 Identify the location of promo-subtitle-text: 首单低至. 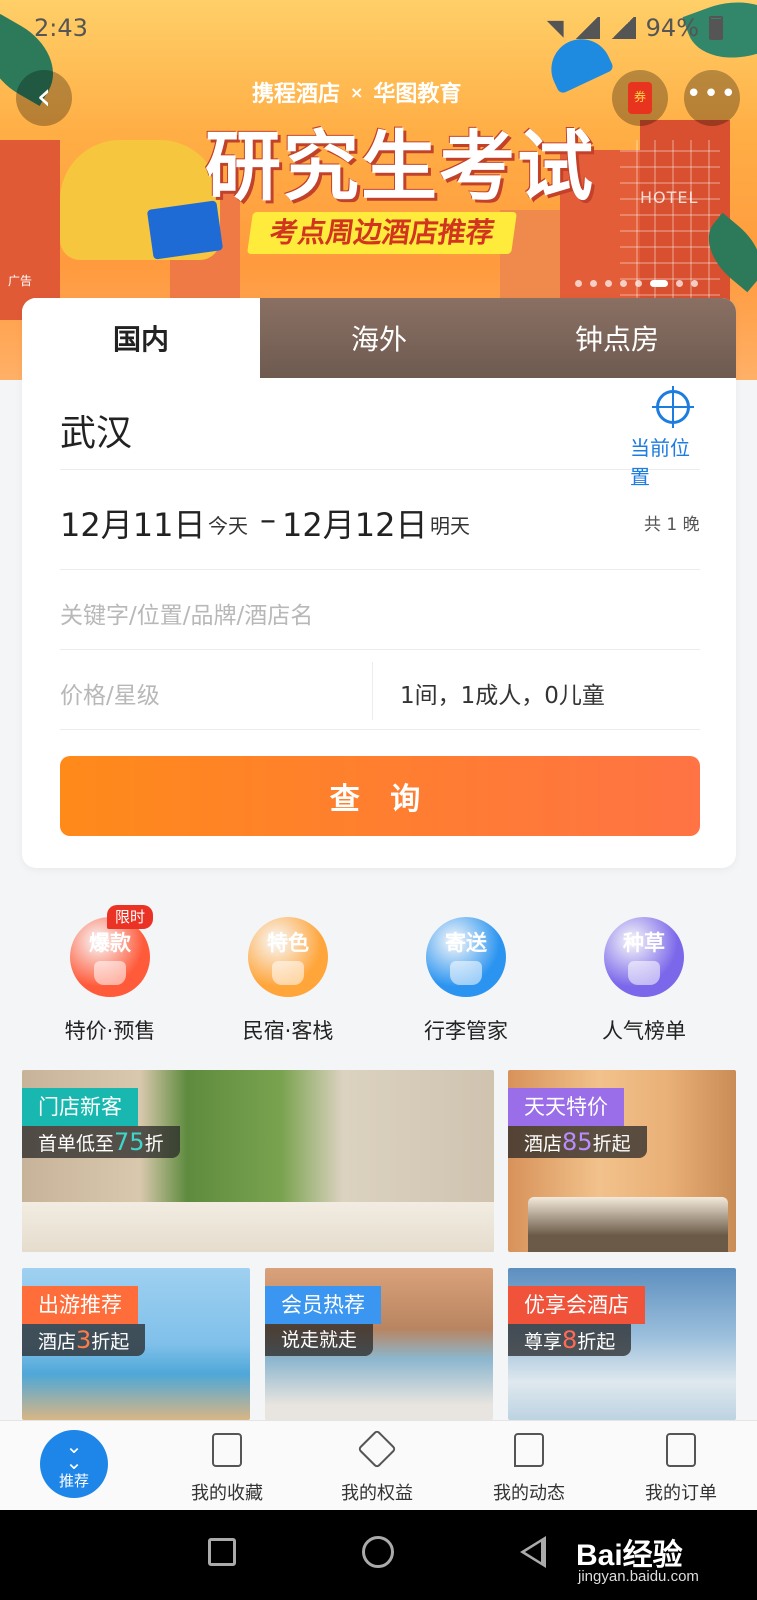
(76, 1144).